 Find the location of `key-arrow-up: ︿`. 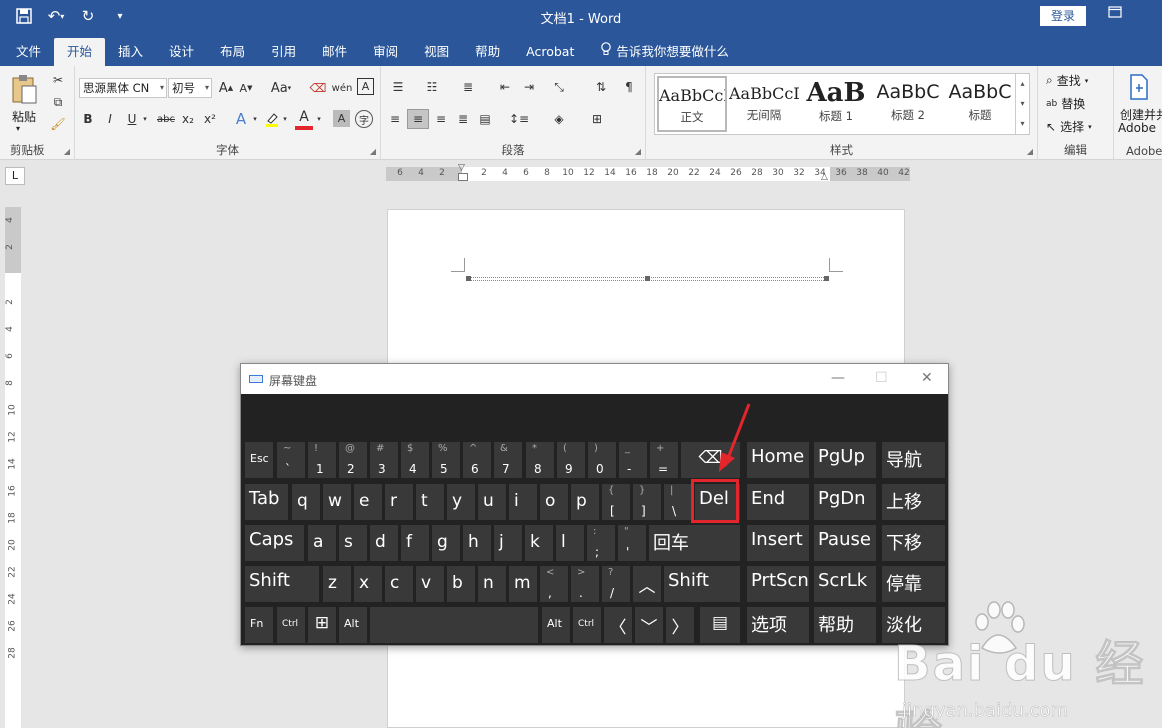

key-arrow-up: ︿ is located at coordinates (647, 584).